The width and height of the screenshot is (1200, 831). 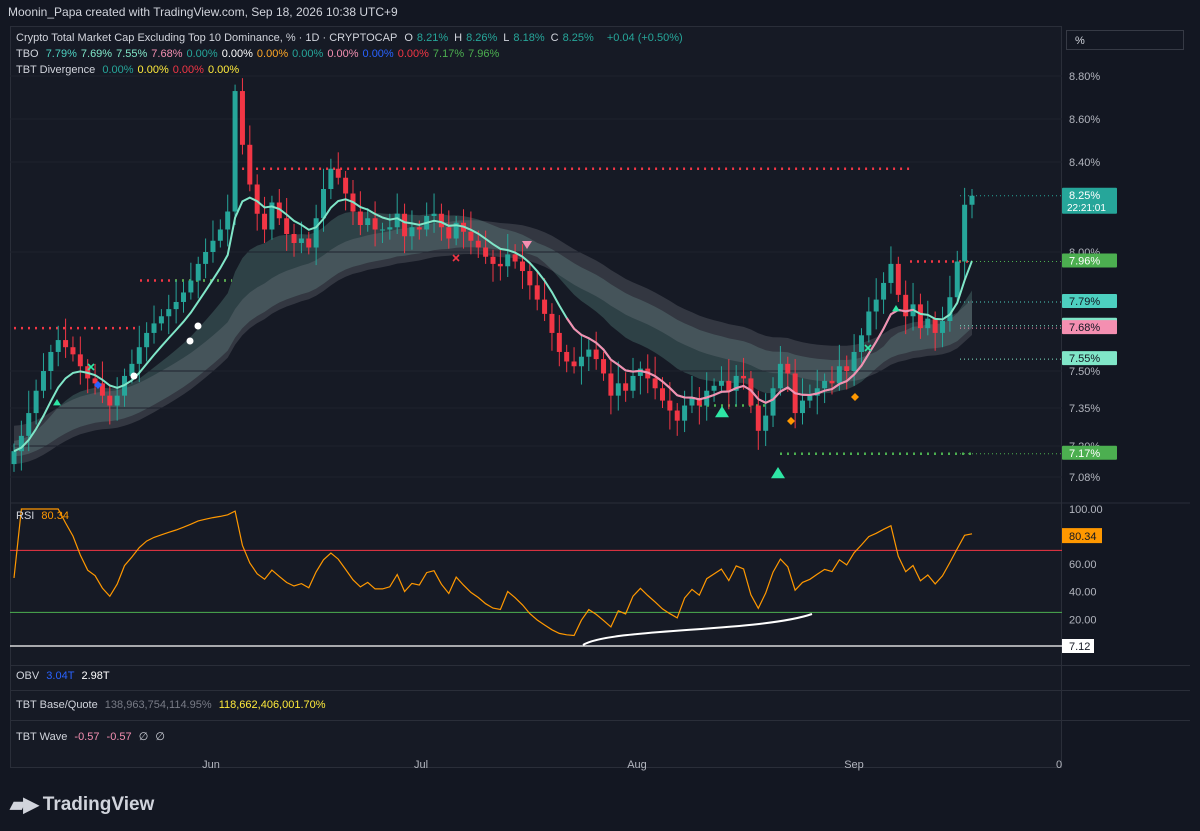 I want to click on rsi-label: RSI, so click(x=25, y=516).